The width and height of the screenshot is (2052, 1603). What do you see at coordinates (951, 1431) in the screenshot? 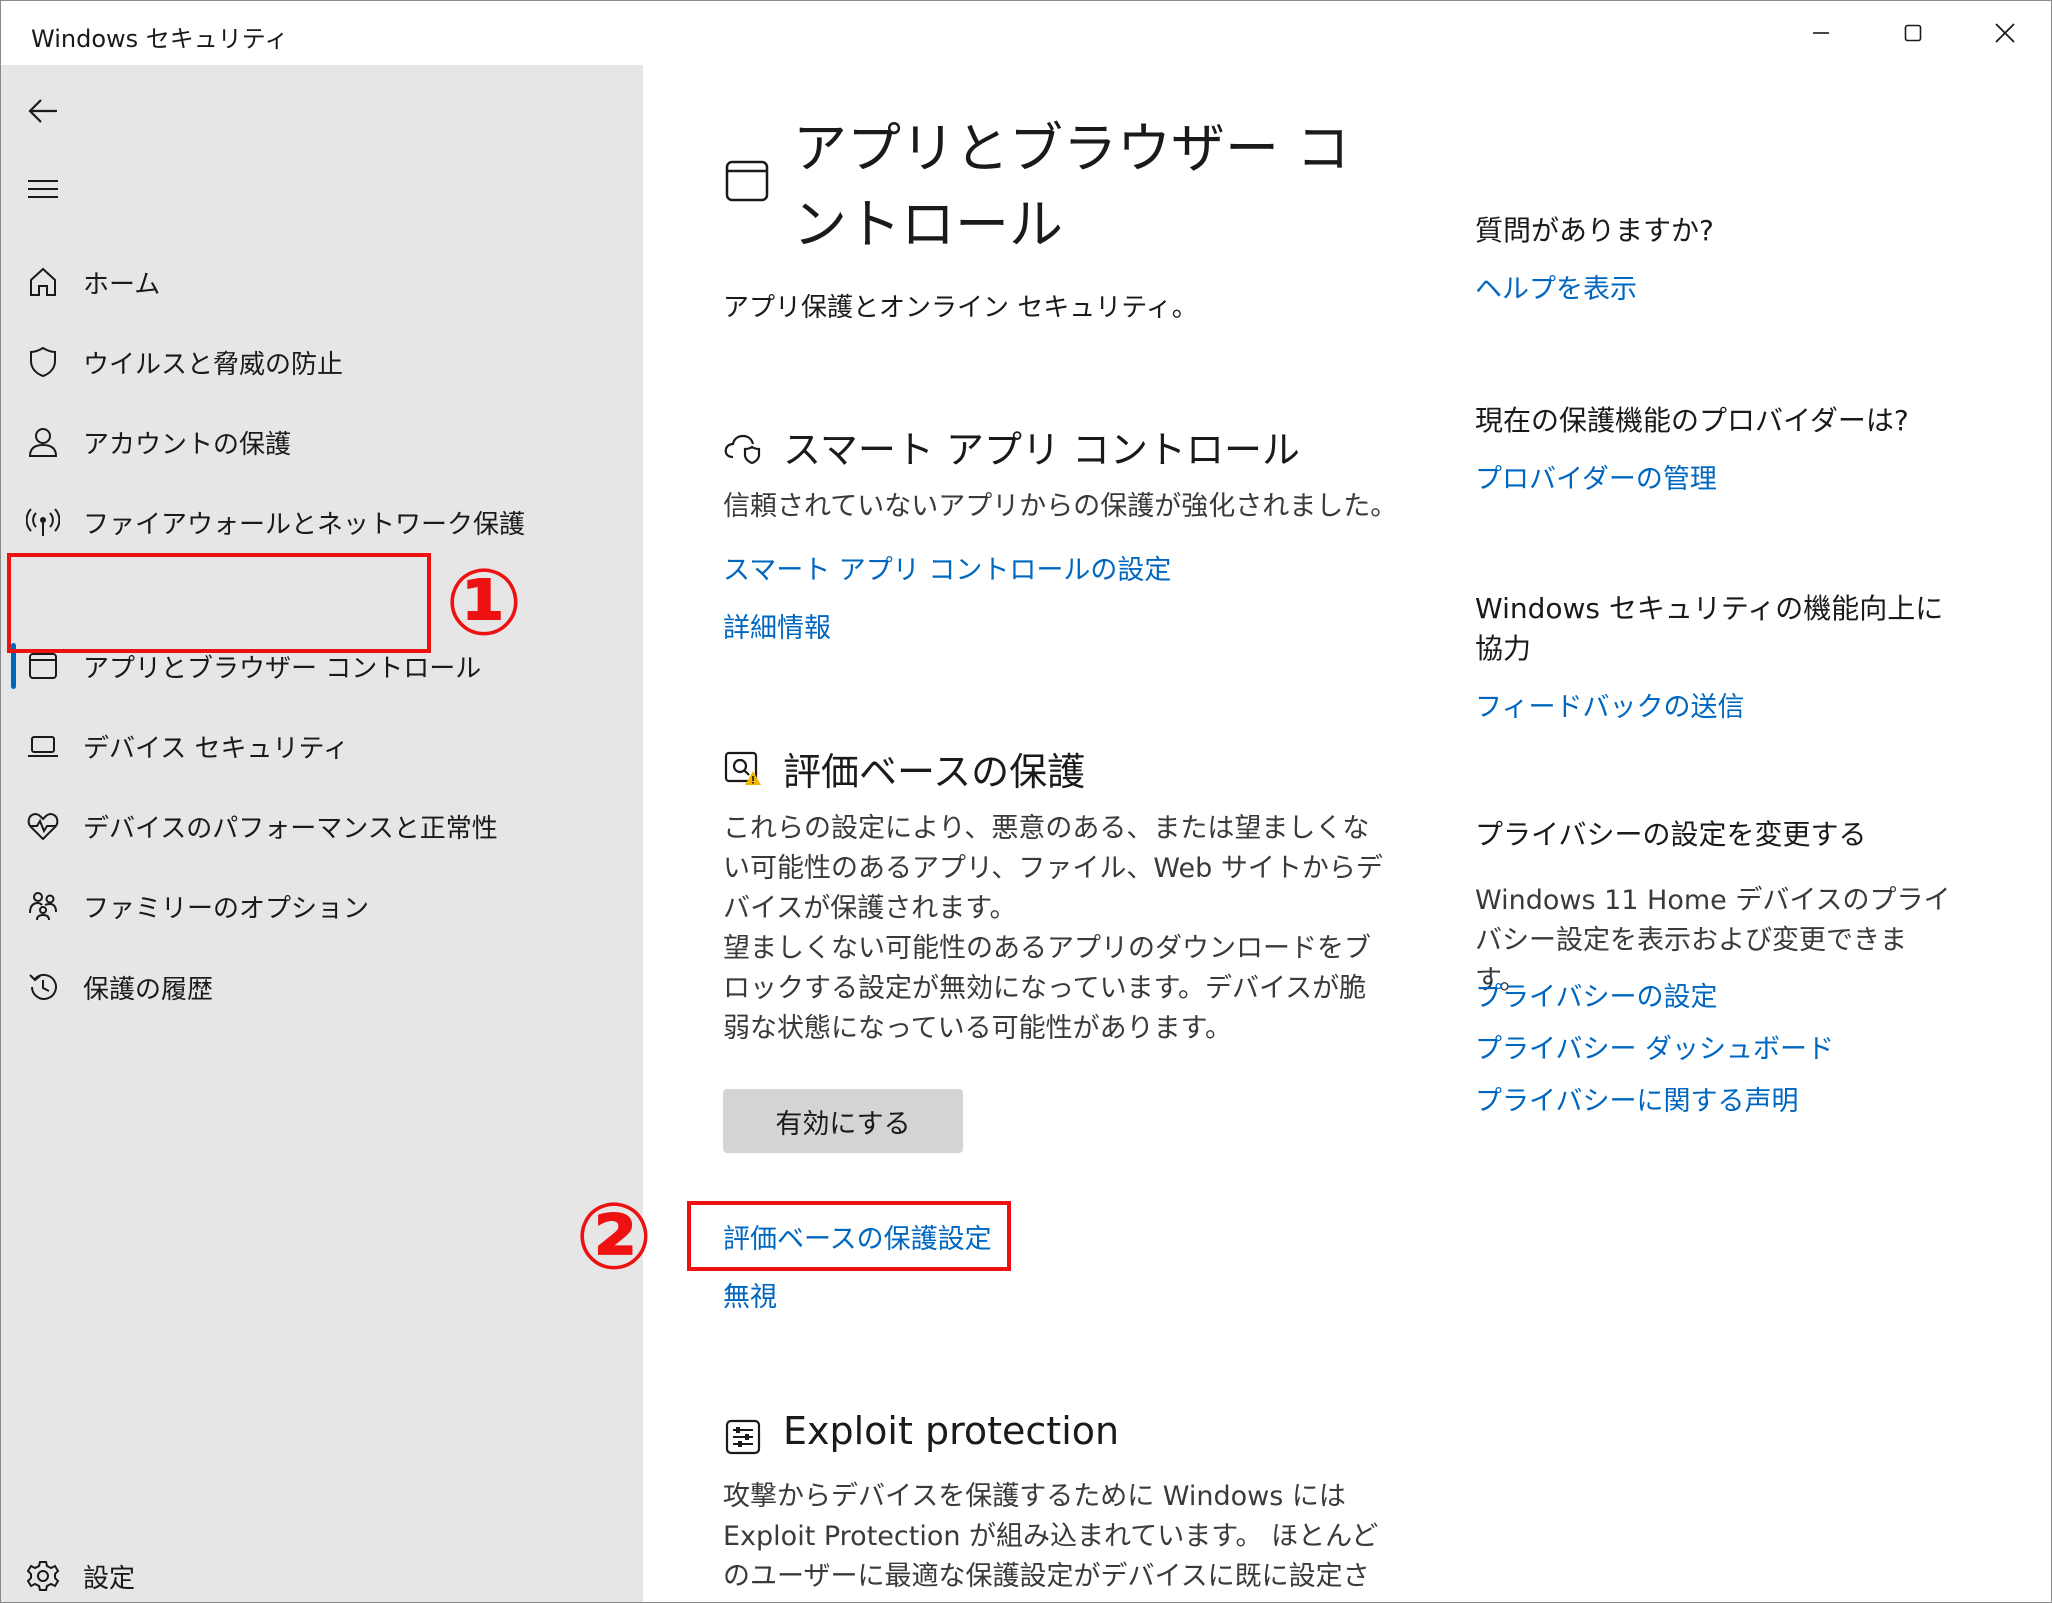
I see `section-title: Exploit protection` at bounding box center [951, 1431].